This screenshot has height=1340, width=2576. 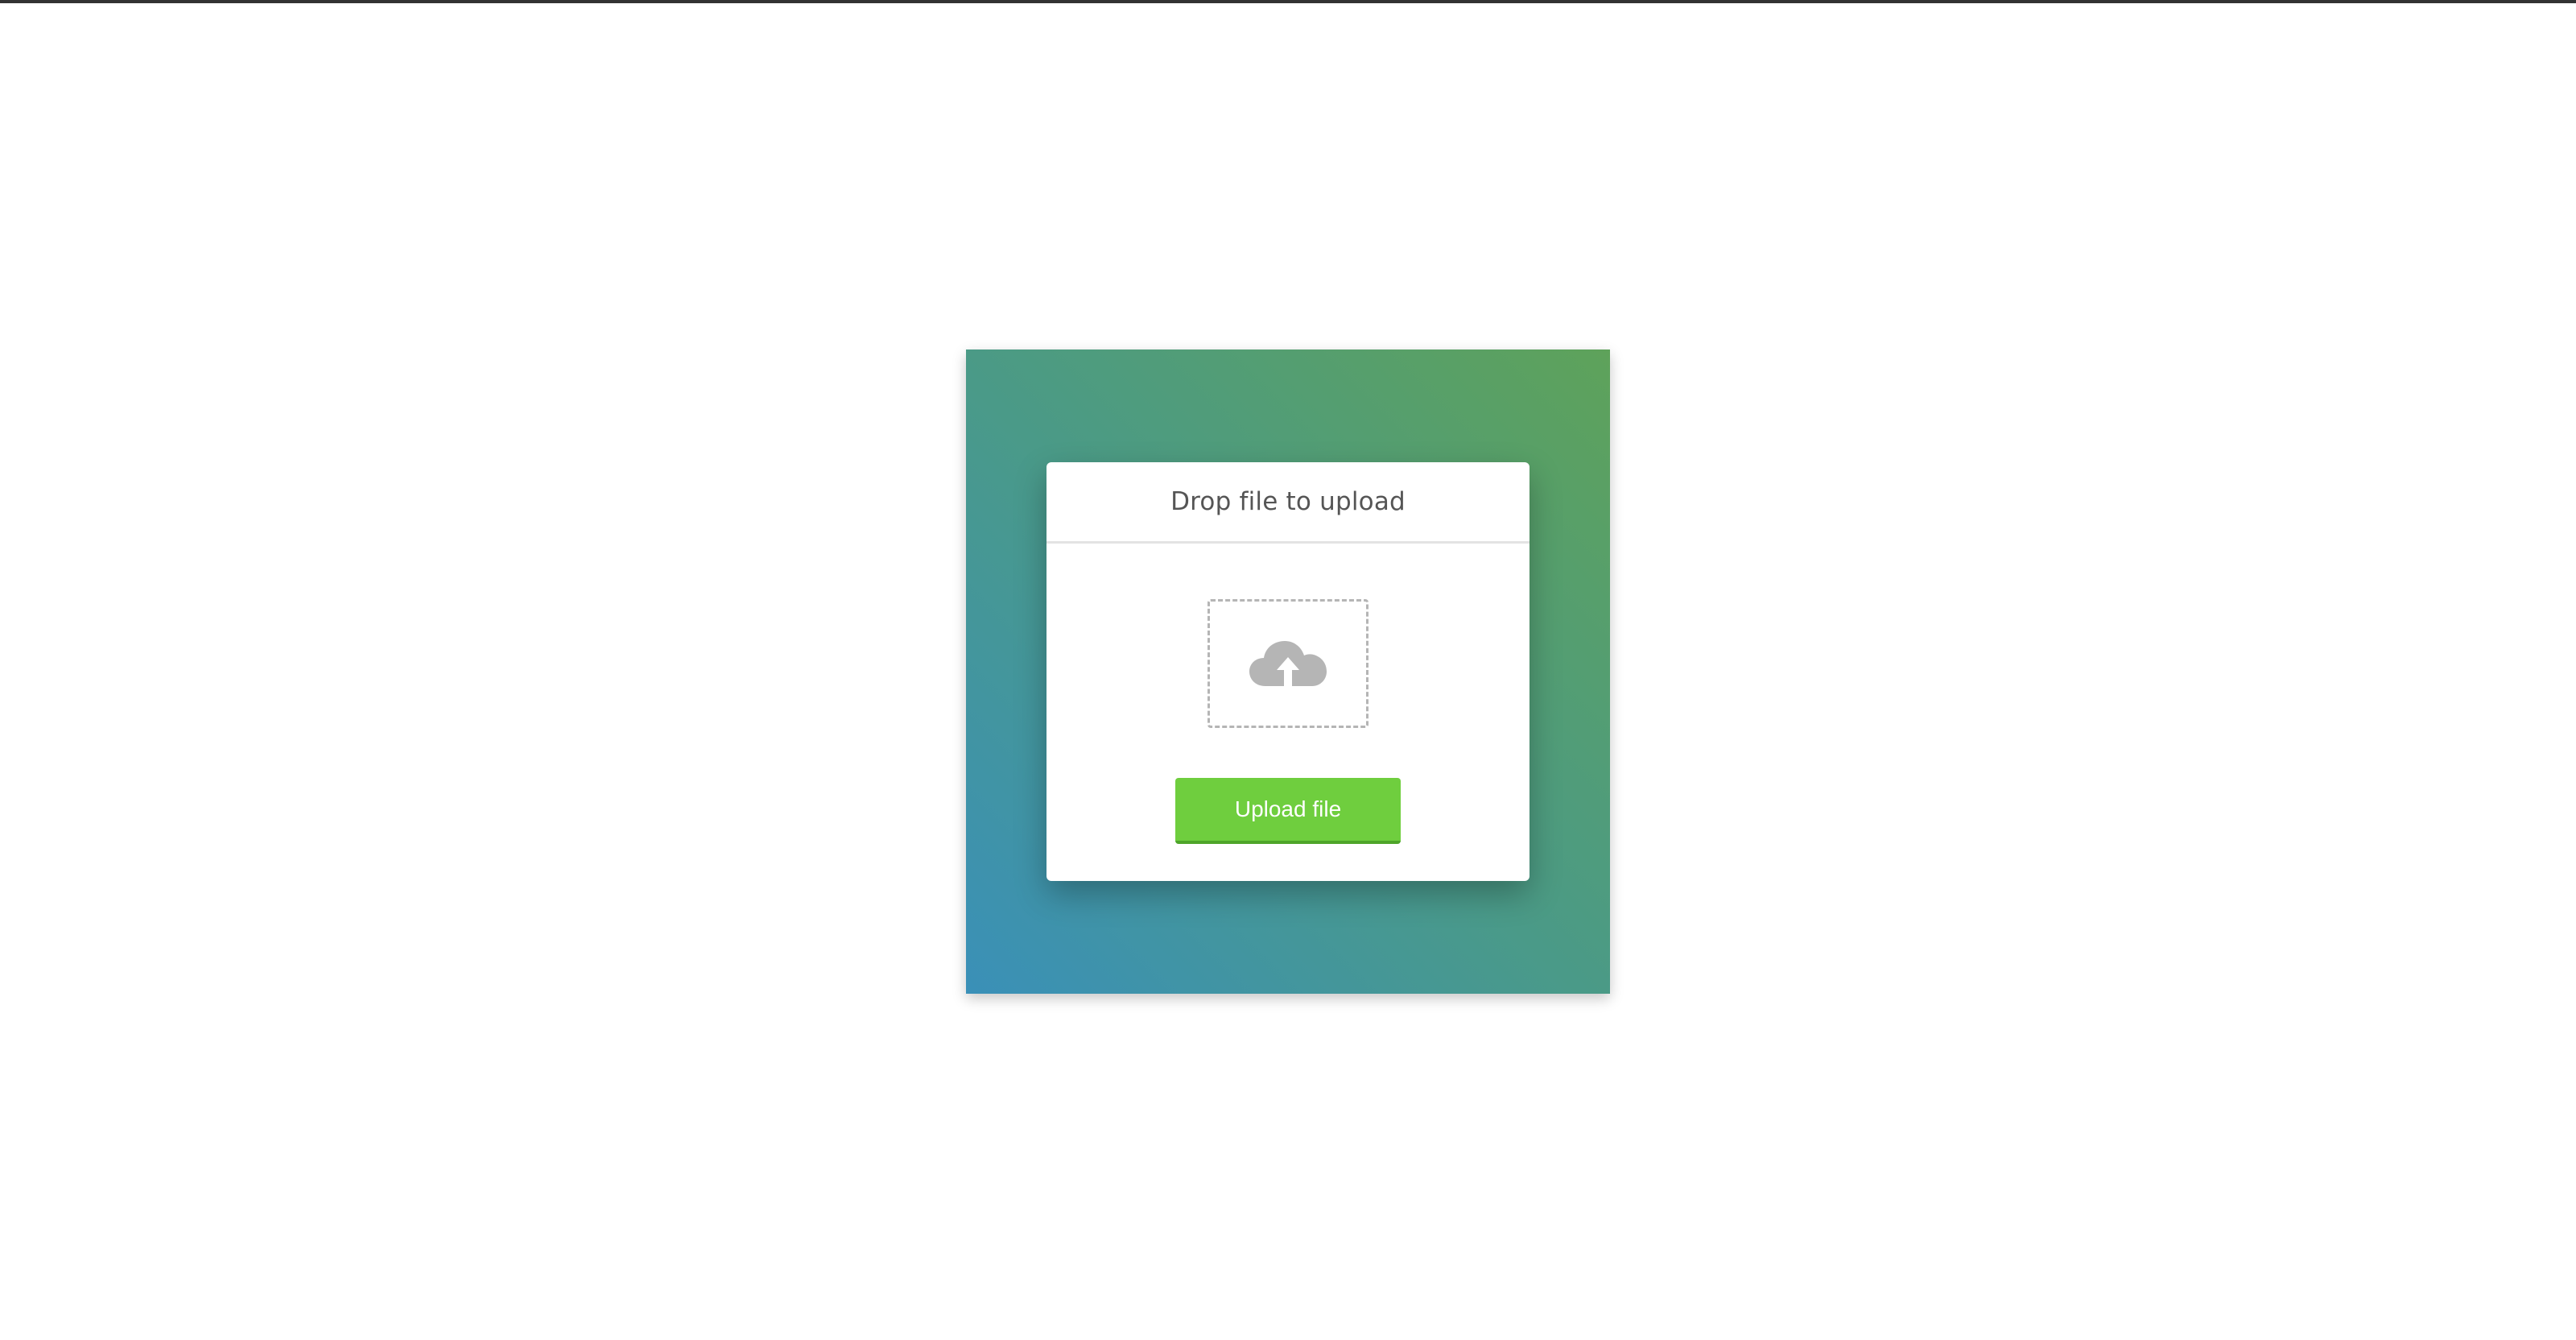 I want to click on cloud-upload-icon, so click(x=1288, y=663).